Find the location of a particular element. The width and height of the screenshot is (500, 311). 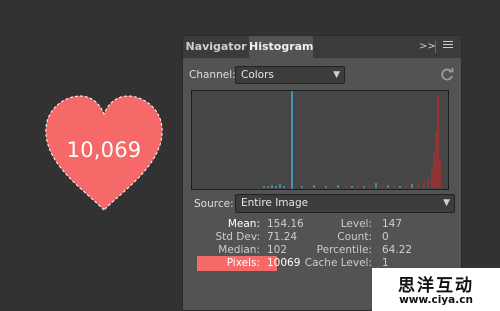

source-label: Source: is located at coordinates (214, 204).